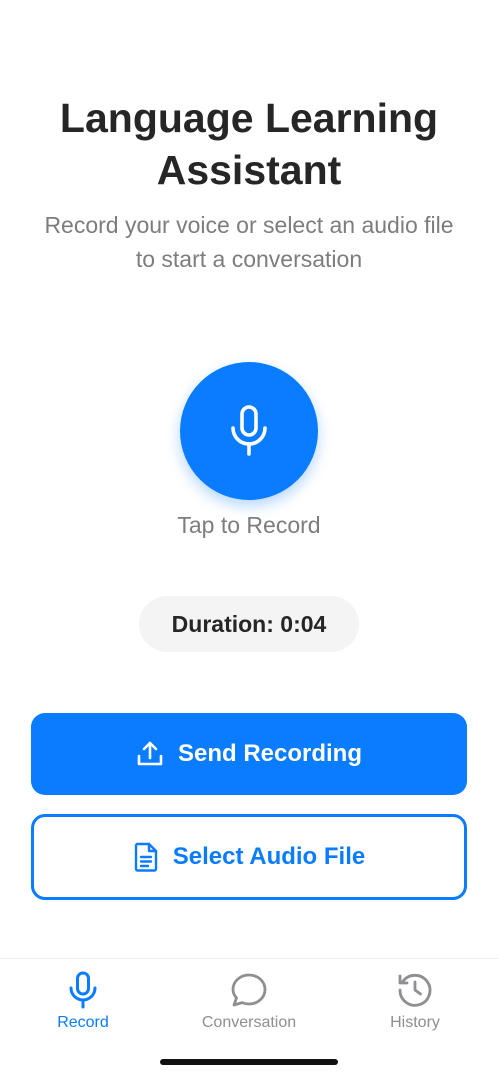 The image size is (498, 1080). Describe the element at coordinates (146, 857) in the screenshot. I see `document-icon` at that location.